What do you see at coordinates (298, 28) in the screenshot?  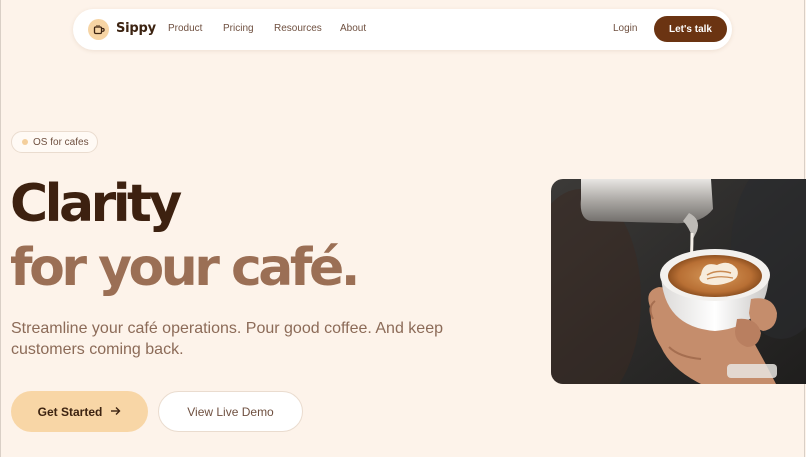 I see `nav-link-resources: Resources` at bounding box center [298, 28].